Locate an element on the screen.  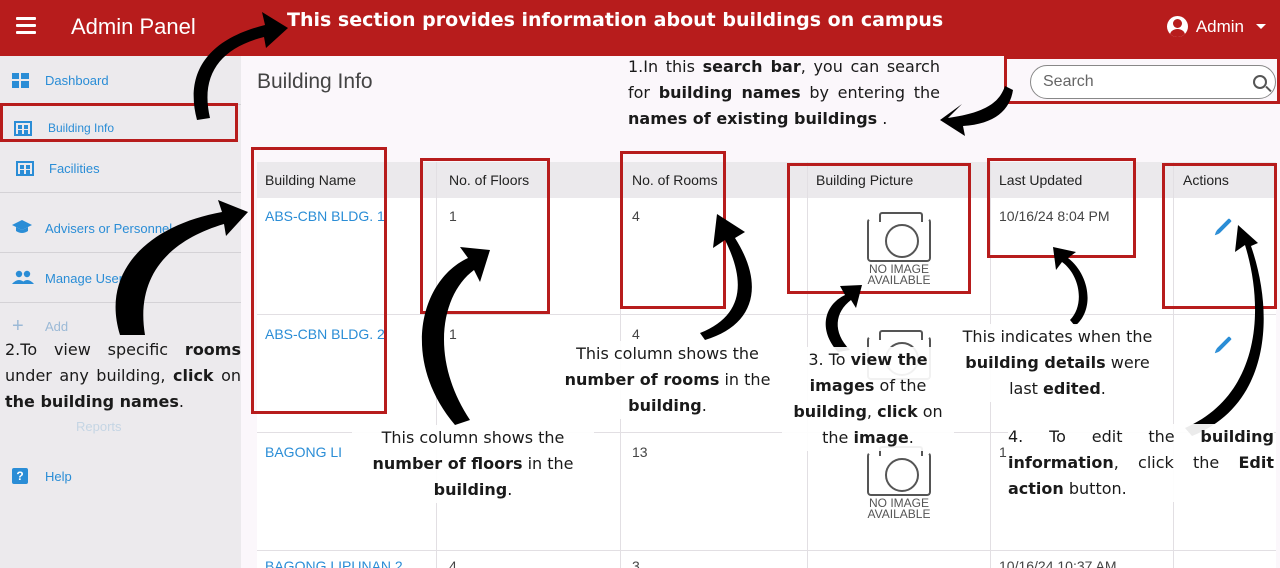
last-updated-value: 1 is located at coordinates (1003, 452).